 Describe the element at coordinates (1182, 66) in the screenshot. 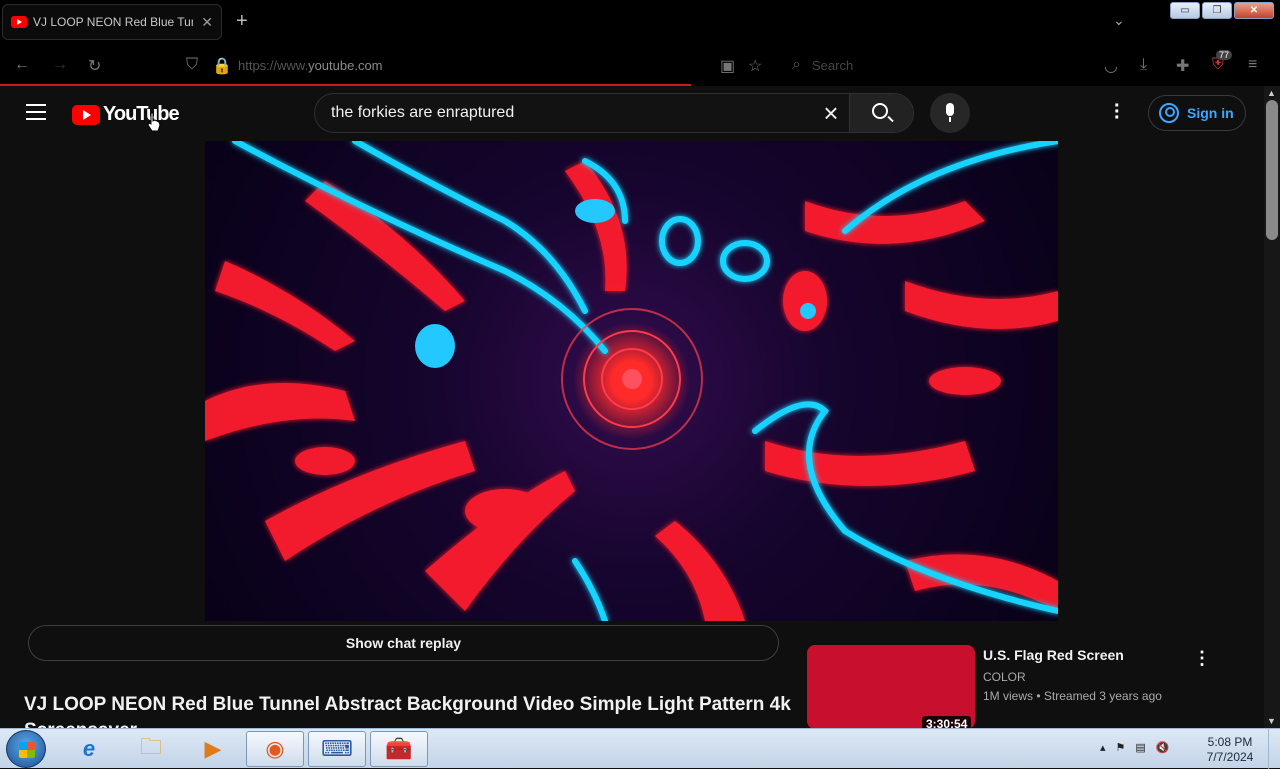

I see `extensions-icon: ✚` at that location.